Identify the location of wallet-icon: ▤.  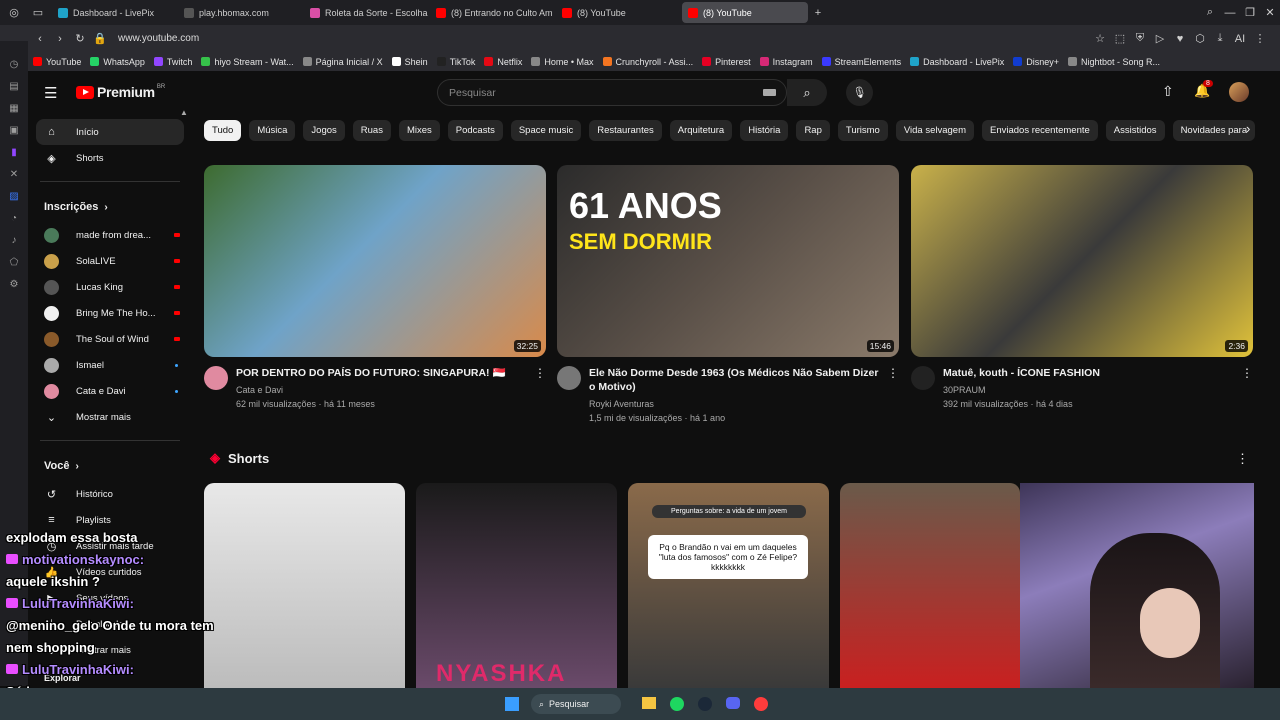
(14, 86).